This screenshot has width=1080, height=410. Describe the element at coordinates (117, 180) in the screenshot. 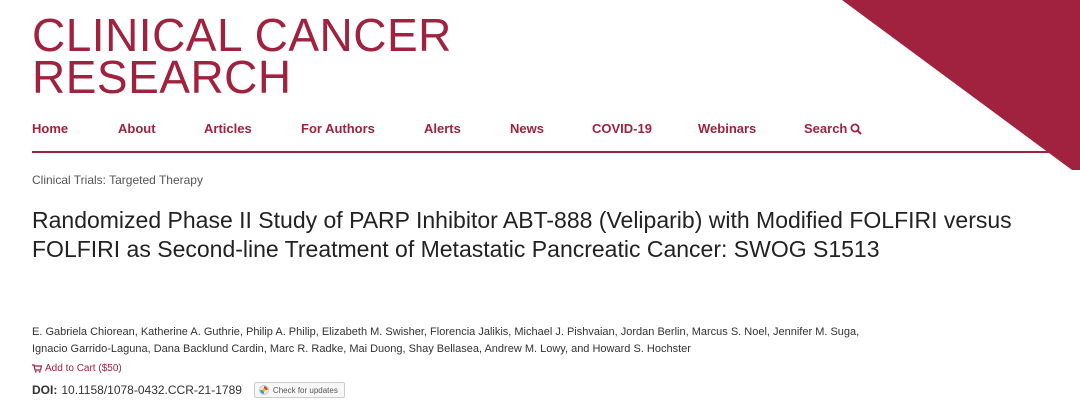

I see `article-category: Clinical Trials: Targeted Therapy` at that location.